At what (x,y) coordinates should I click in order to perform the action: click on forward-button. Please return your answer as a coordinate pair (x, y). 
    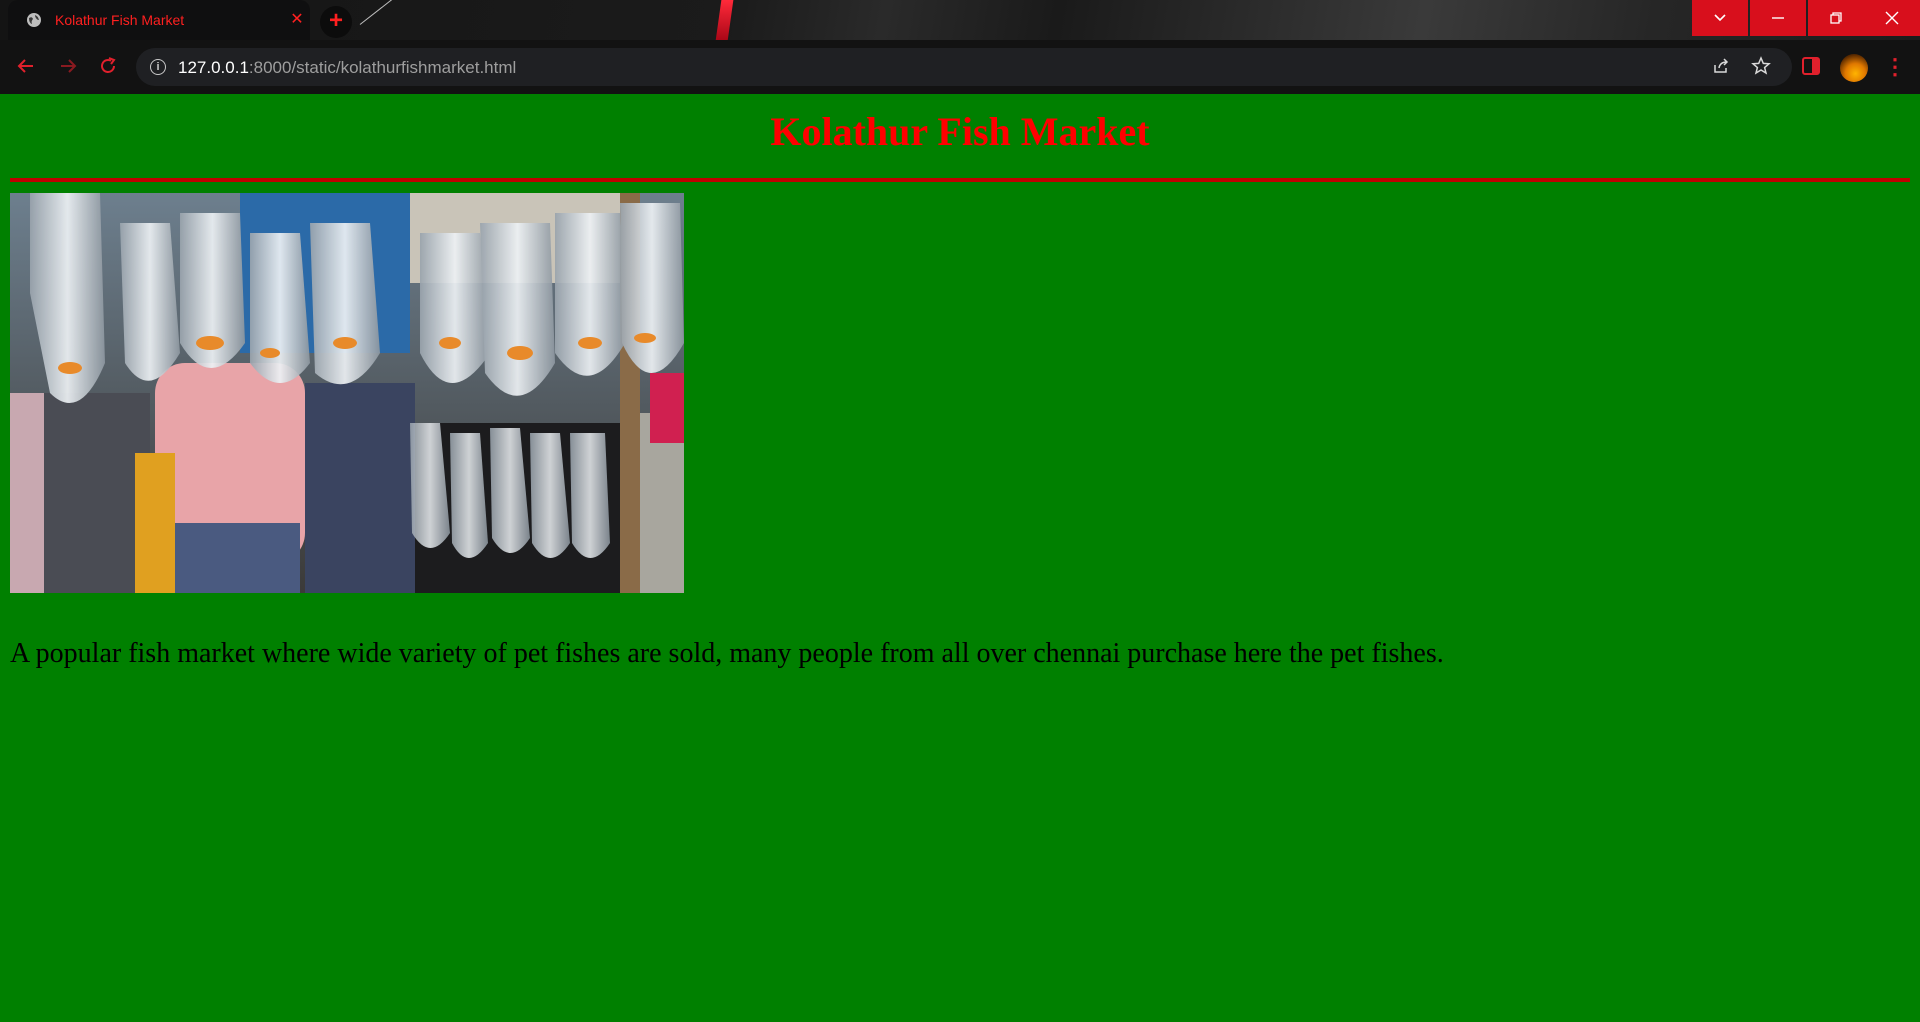
    Looking at the image, I should click on (68, 68).